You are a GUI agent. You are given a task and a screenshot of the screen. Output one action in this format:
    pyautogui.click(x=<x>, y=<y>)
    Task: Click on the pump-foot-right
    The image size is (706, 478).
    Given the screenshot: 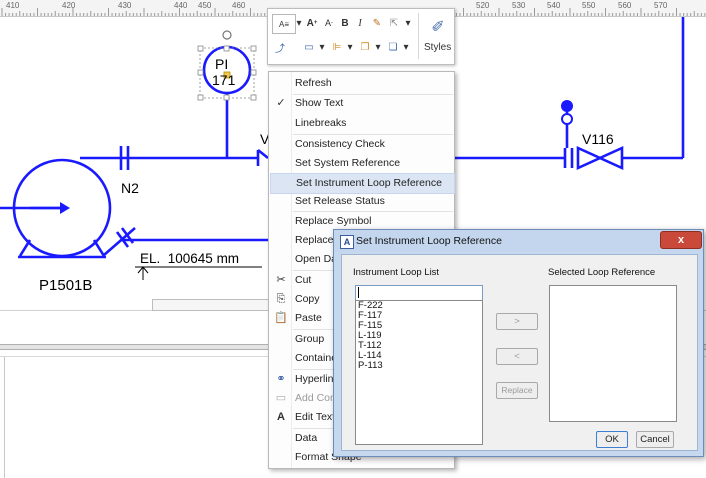 What is the action you would take?
    pyautogui.click(x=99, y=248)
    